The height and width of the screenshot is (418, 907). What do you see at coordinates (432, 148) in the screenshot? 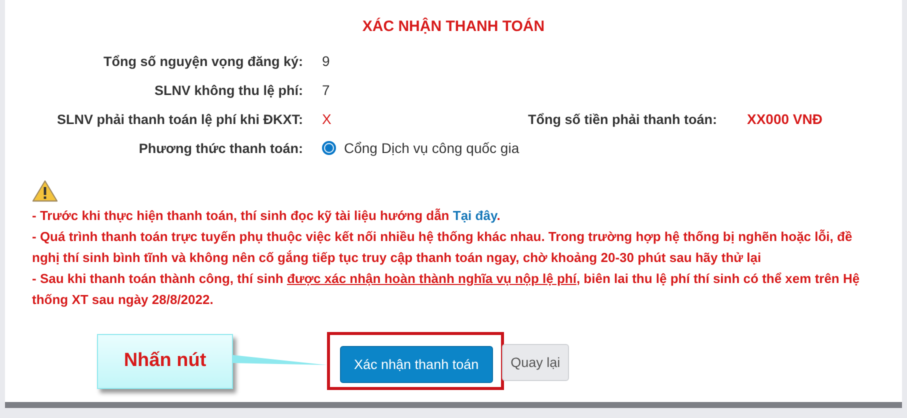
I see `radio-label: Cổng Dịch vụ công quốc gia` at bounding box center [432, 148].